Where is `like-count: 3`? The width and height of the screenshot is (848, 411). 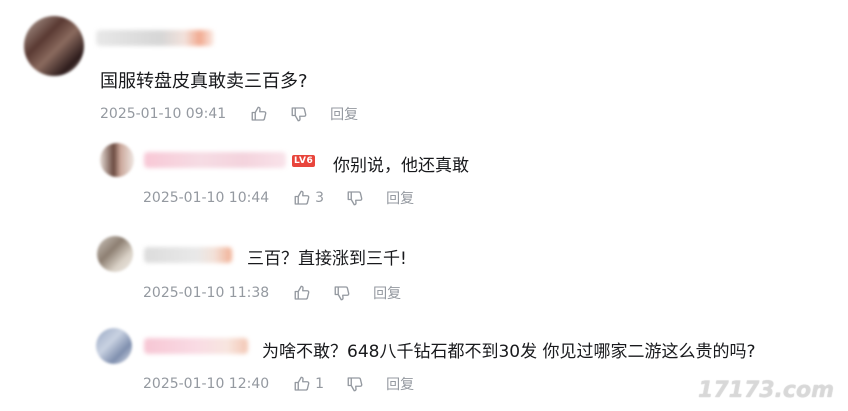 like-count: 3 is located at coordinates (320, 198).